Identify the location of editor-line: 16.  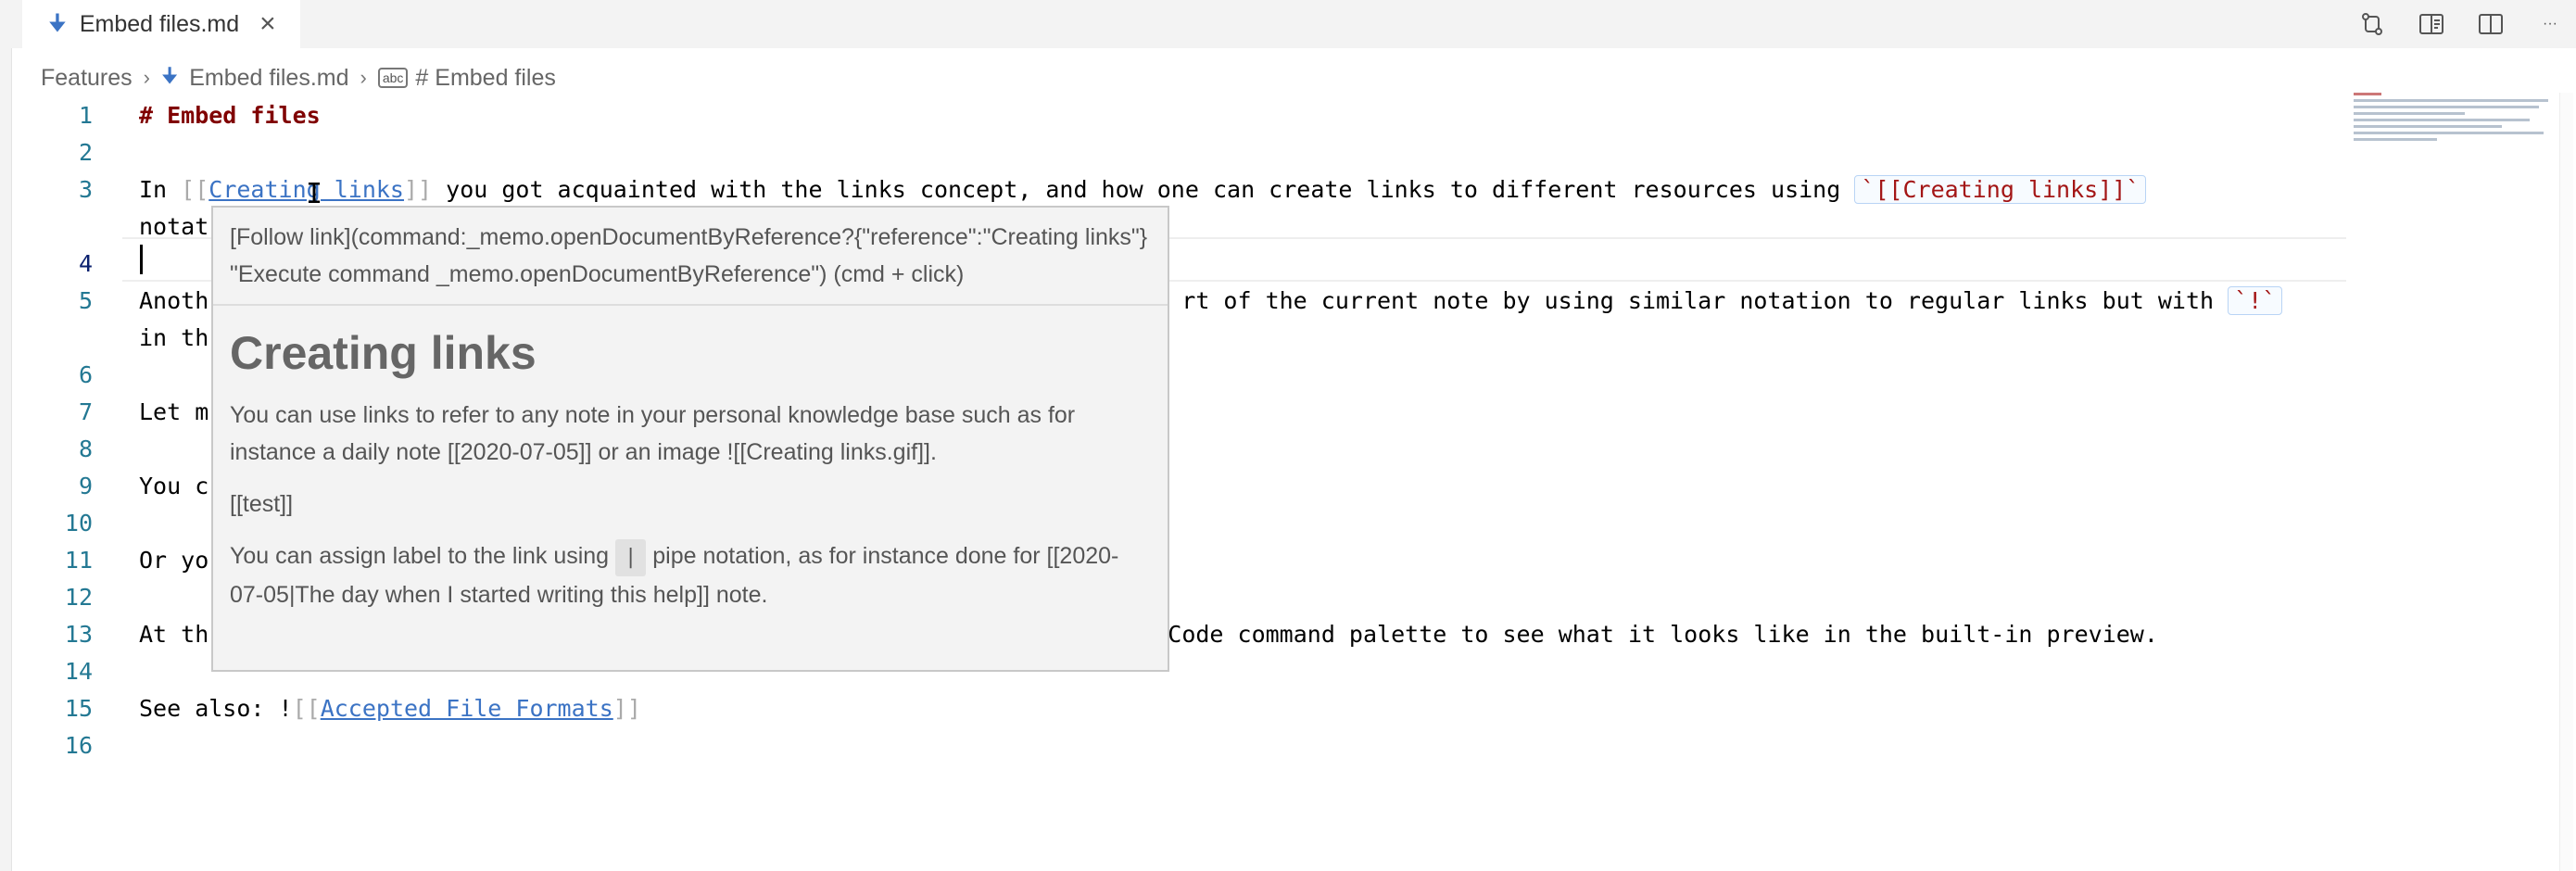
(1178, 745).